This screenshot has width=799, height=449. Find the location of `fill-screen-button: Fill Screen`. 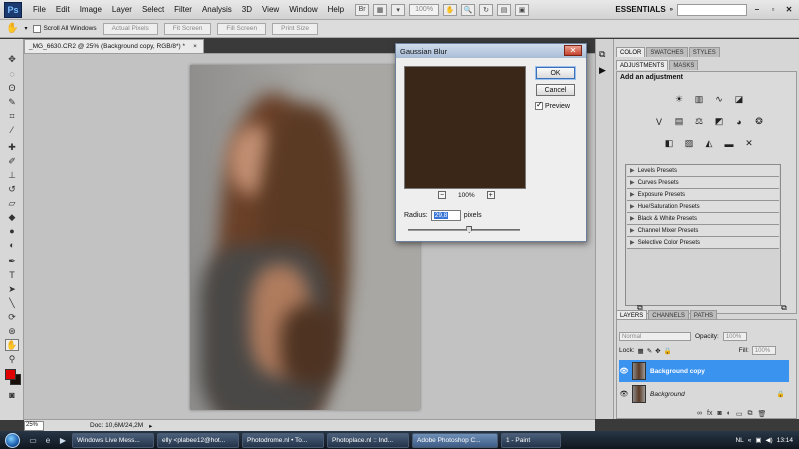

fill-screen-button: Fill Screen is located at coordinates (242, 28).